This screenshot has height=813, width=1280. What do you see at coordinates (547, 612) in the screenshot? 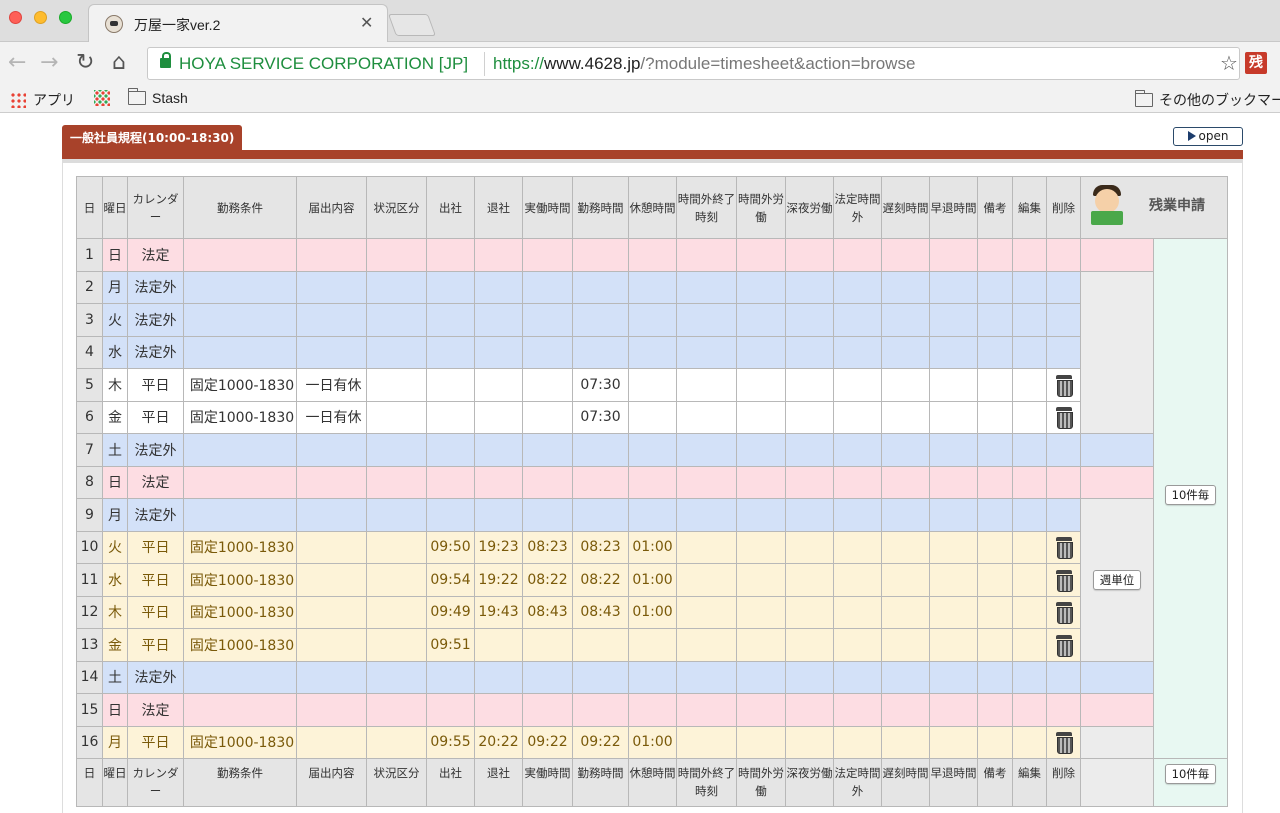
I see `actual-cell: 08:43` at bounding box center [547, 612].